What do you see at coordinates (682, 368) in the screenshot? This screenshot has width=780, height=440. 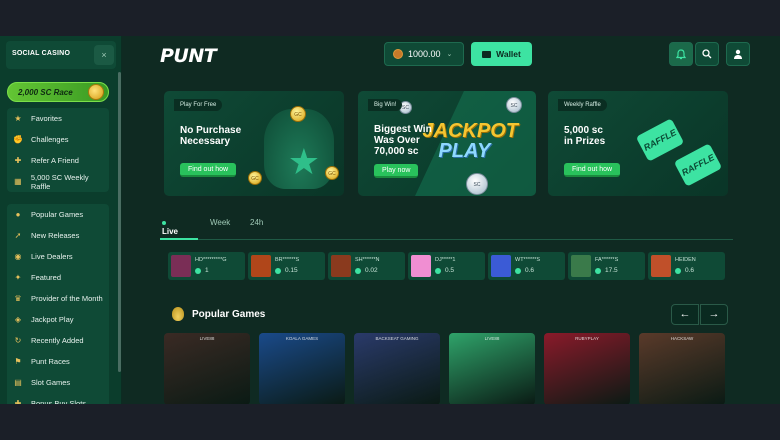 I see `game-card: HACKSAW` at bounding box center [682, 368].